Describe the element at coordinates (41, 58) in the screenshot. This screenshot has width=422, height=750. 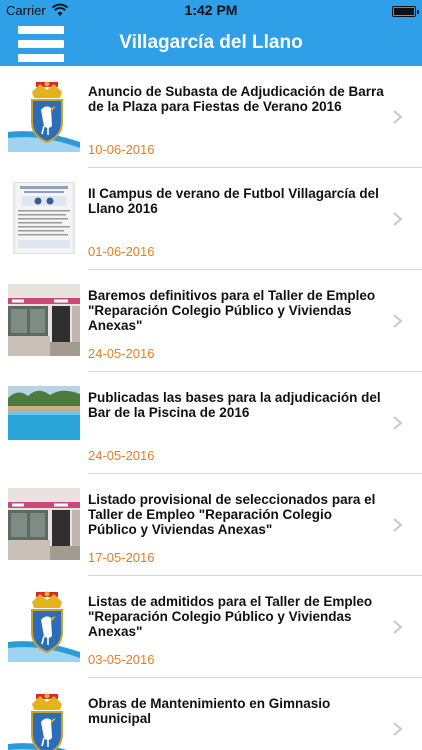
I see `menu-bar-icon` at that location.